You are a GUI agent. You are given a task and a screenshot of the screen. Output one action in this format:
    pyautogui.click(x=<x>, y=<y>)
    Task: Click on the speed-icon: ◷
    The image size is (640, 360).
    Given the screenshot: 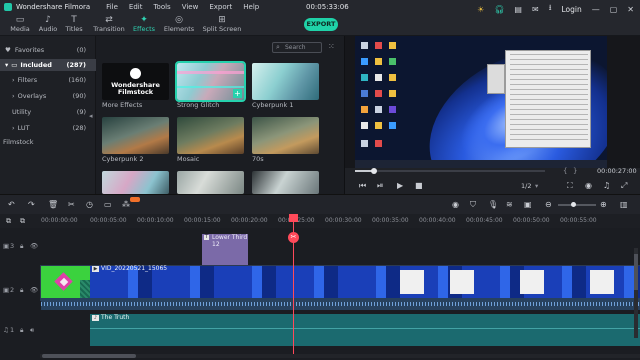 What is the action you would take?
    pyautogui.click(x=89, y=204)
    